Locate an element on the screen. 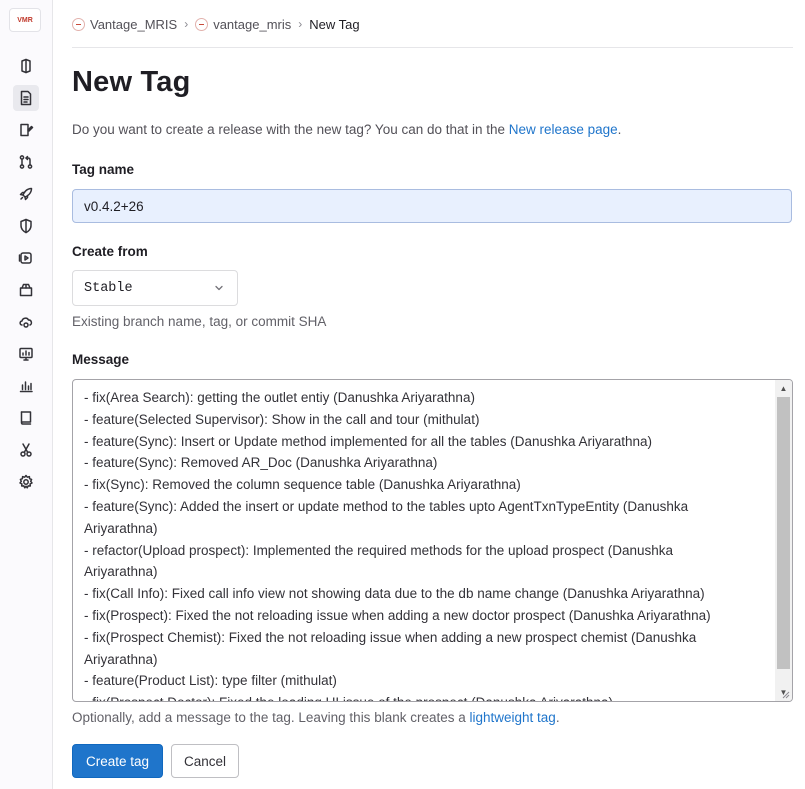 The image size is (805, 789). resize-grip-icon is located at coordinates (785, 694).